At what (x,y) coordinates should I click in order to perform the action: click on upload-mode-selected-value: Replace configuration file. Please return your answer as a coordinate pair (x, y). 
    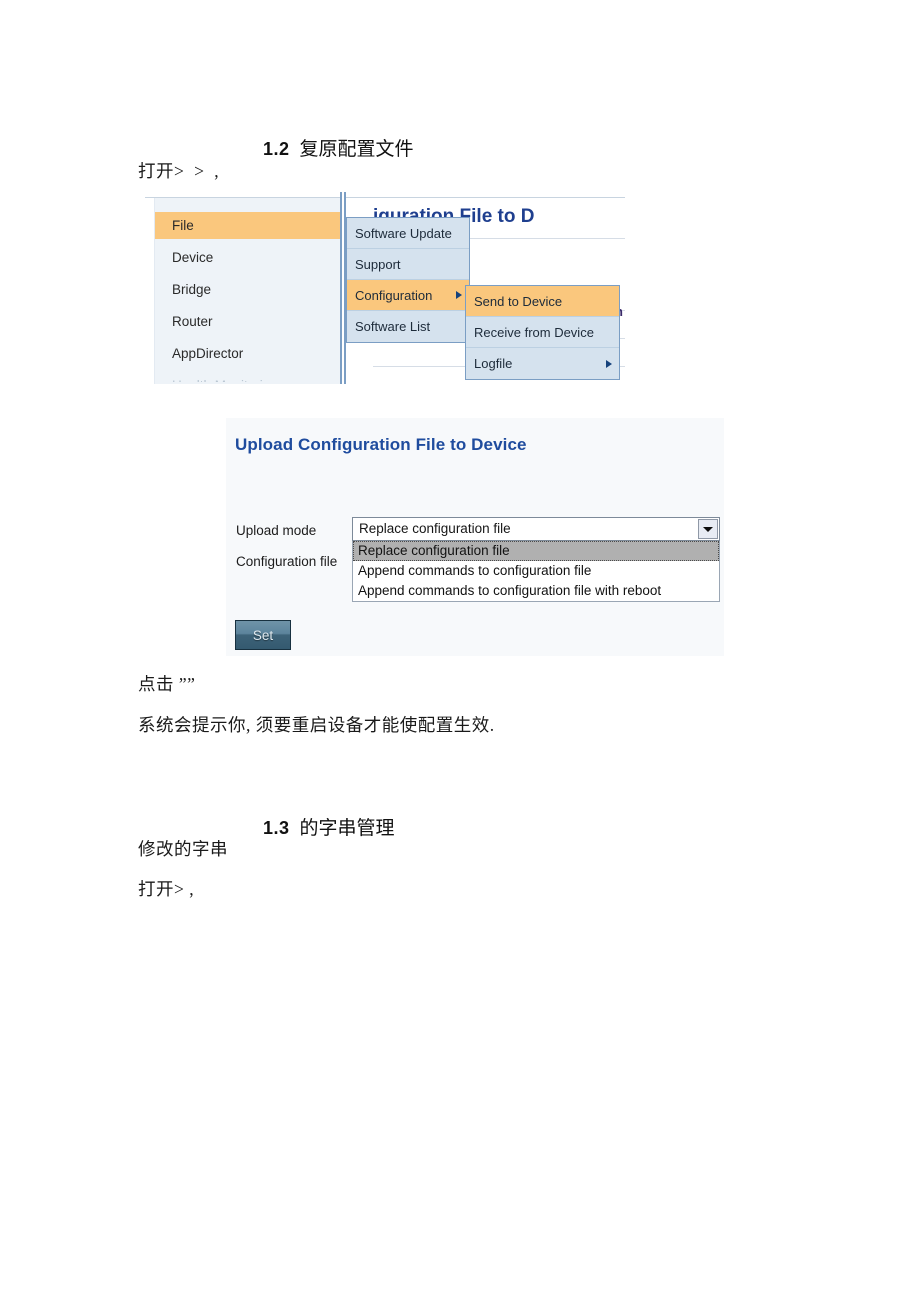
    Looking at the image, I should click on (435, 528).